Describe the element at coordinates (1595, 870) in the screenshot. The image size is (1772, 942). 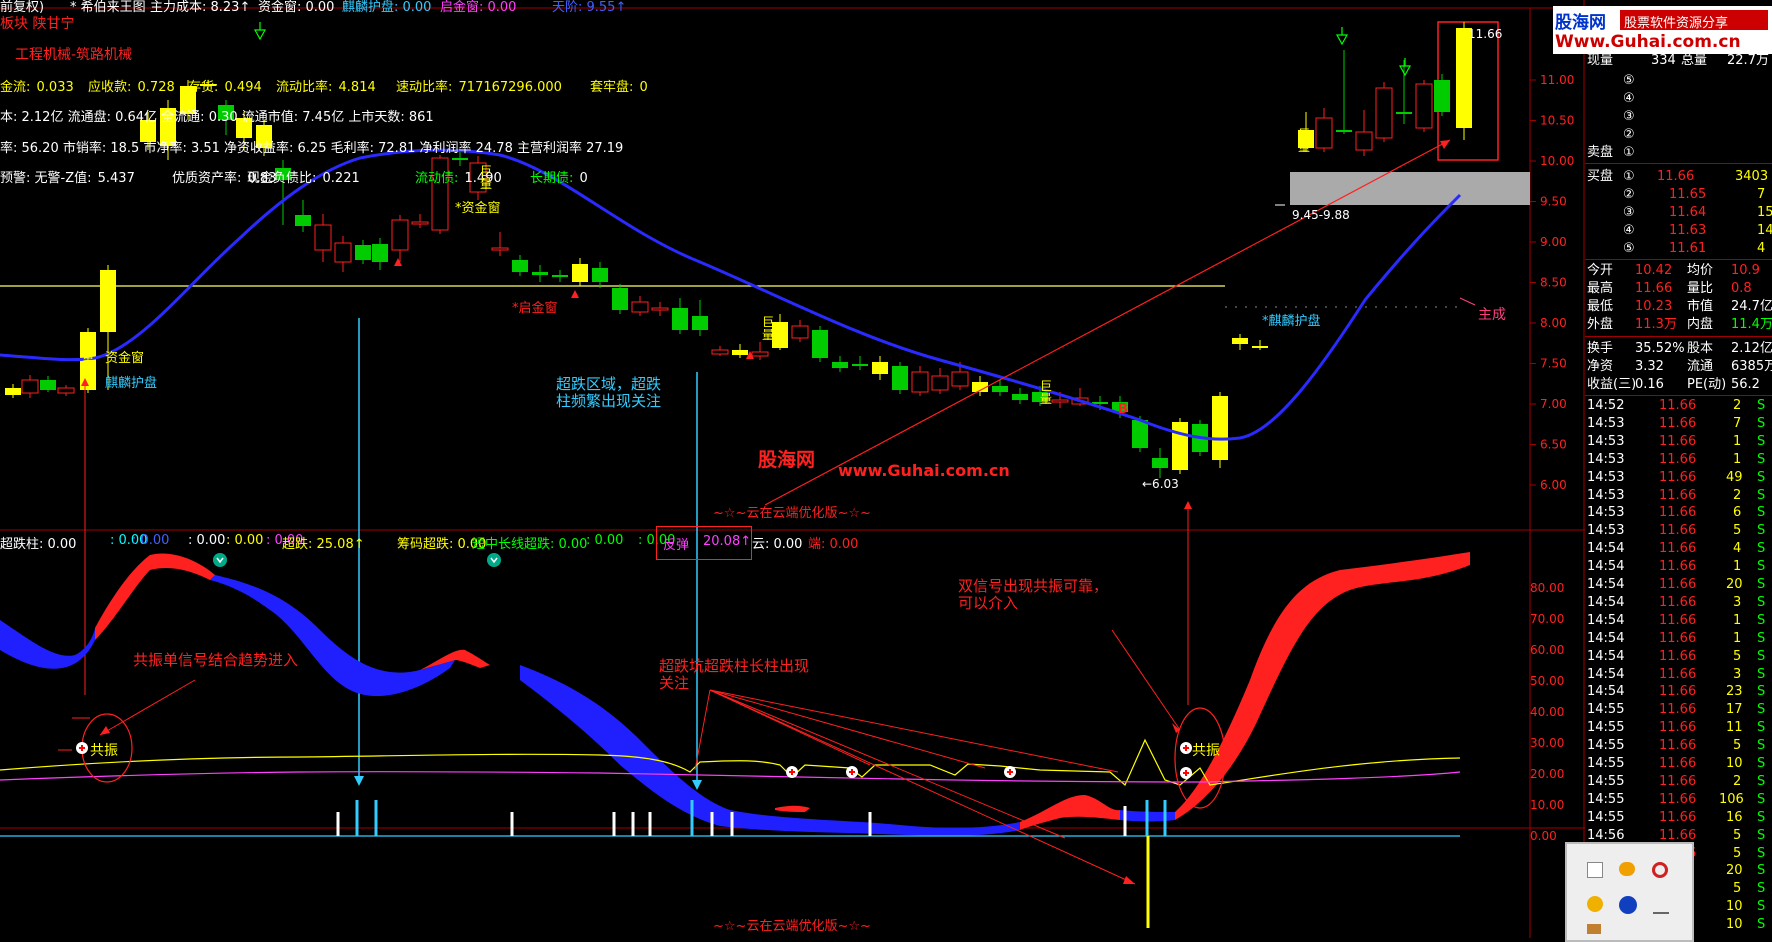
I see `flag-icon` at that location.